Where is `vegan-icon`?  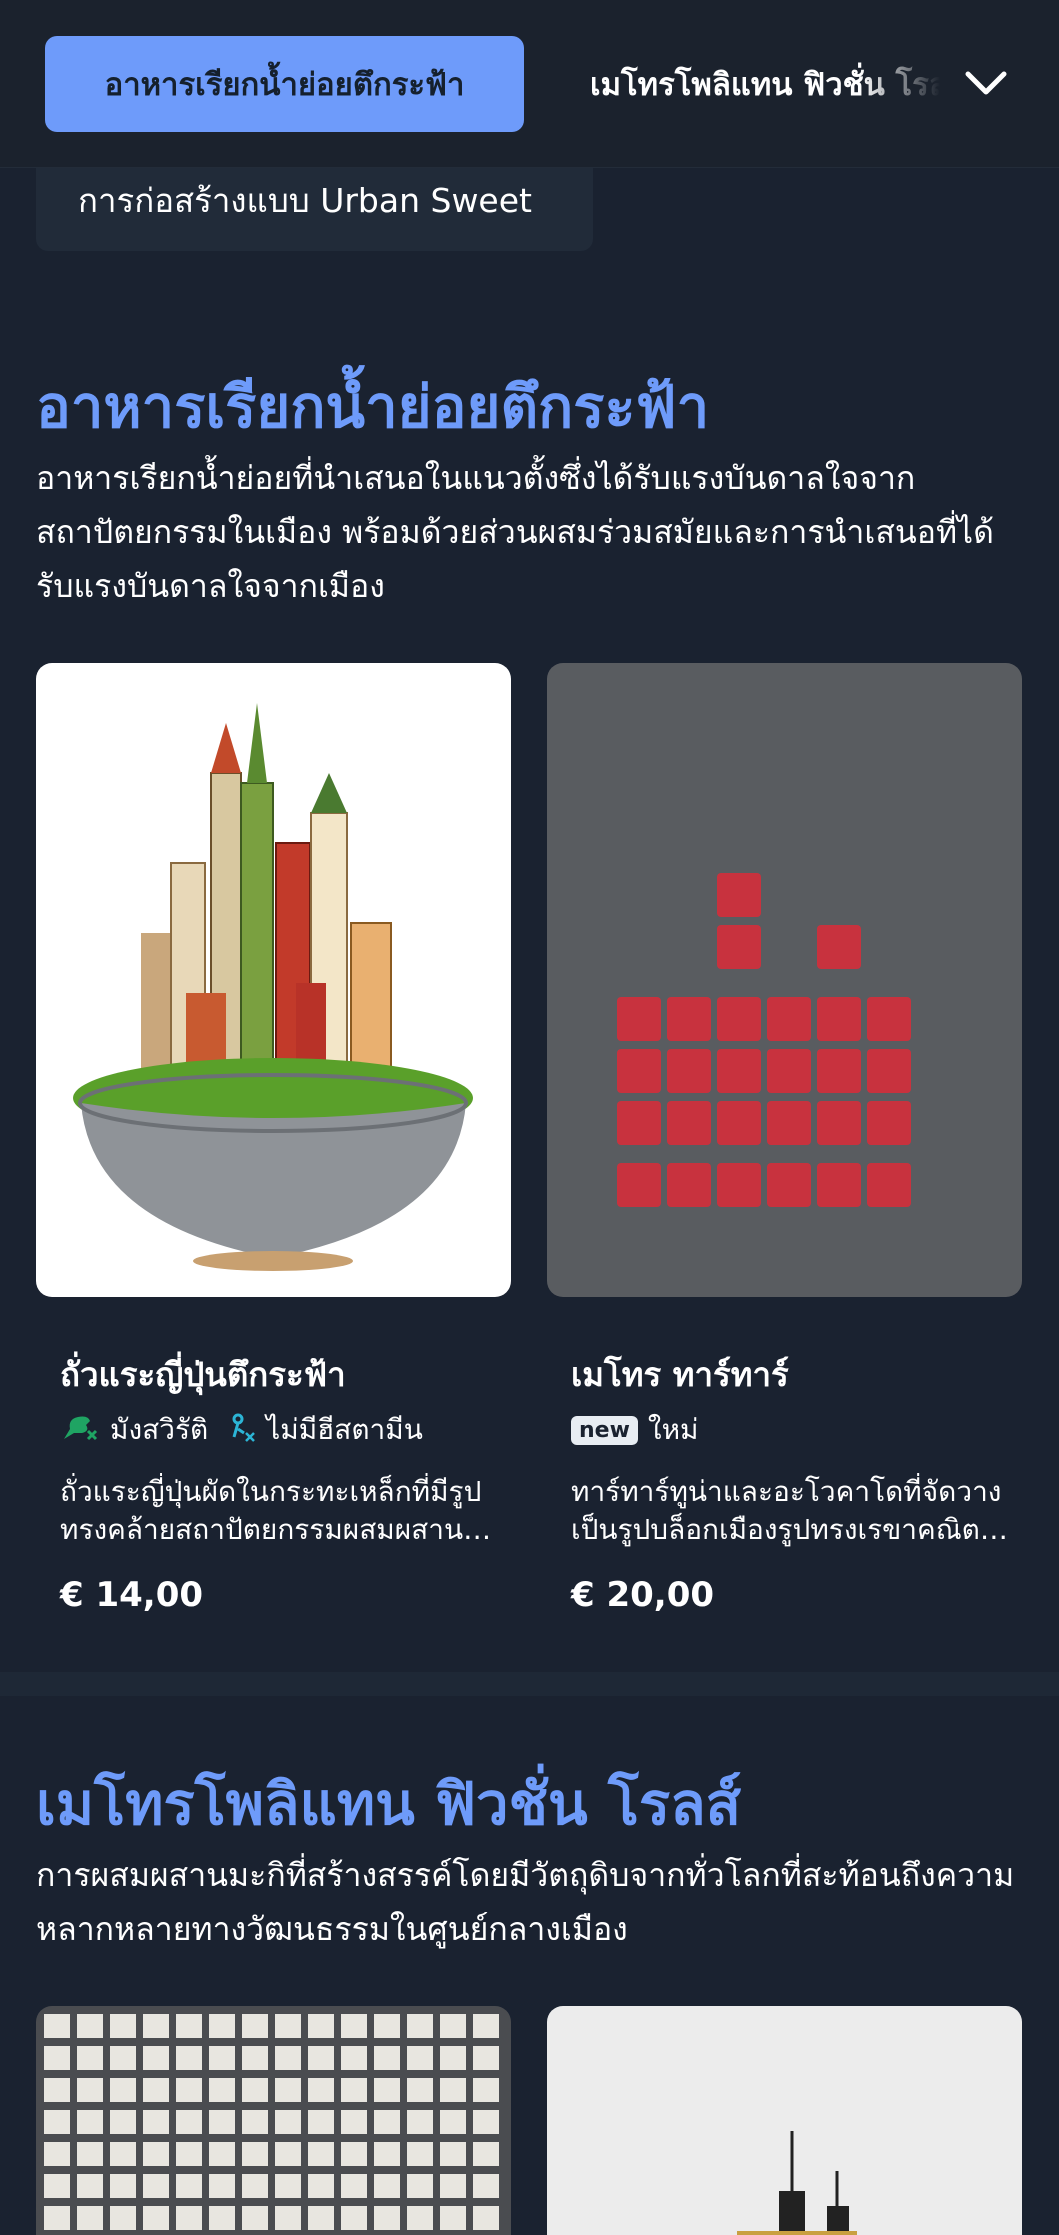
vegan-icon is located at coordinates (80, 1430).